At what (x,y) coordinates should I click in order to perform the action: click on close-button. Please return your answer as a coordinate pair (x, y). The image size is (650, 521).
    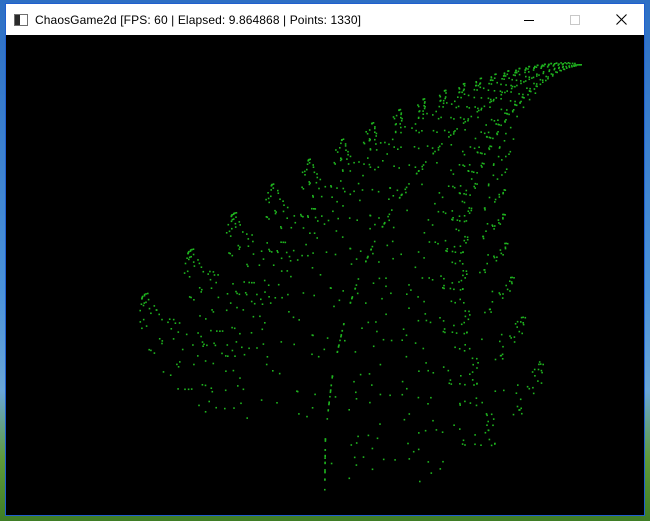
    Looking at the image, I should click on (621, 19).